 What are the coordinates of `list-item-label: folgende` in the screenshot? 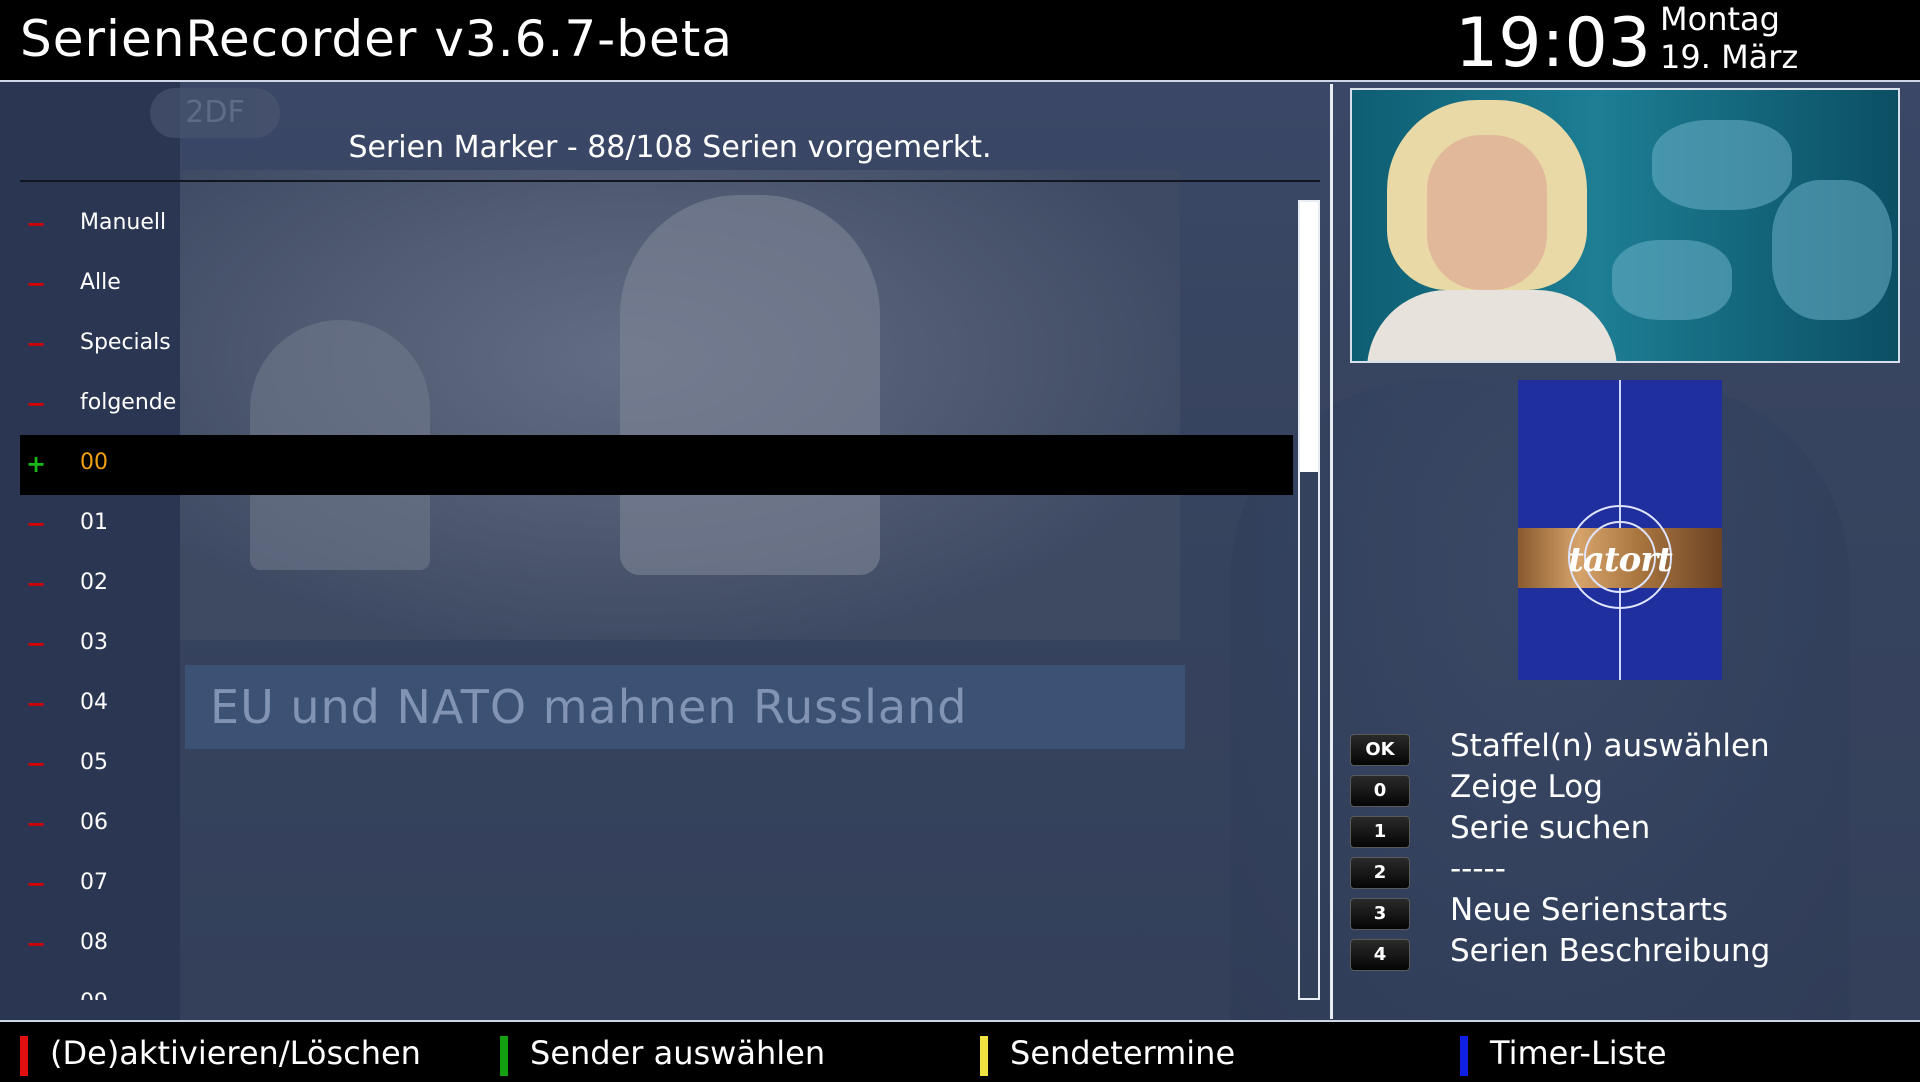 It's located at (128, 402).